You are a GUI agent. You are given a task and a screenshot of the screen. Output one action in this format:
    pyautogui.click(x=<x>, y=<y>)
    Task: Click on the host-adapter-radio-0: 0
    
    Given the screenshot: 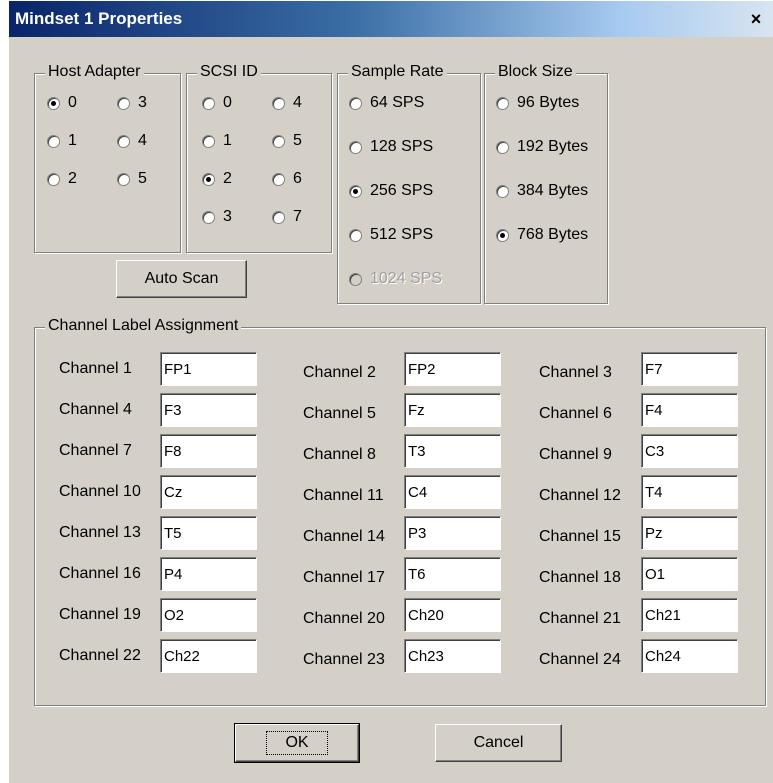 What is the action you would take?
    pyautogui.click(x=62, y=103)
    